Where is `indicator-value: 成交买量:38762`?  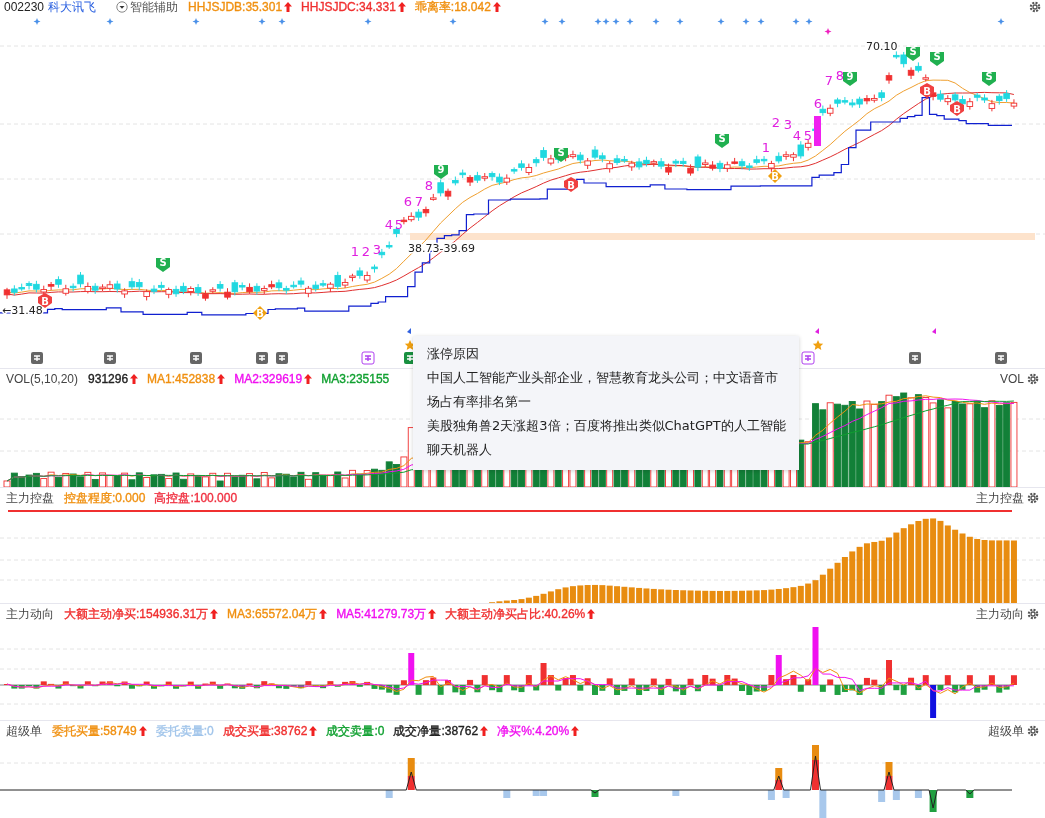
indicator-value: 成交买量:38762 is located at coordinates (265, 731).